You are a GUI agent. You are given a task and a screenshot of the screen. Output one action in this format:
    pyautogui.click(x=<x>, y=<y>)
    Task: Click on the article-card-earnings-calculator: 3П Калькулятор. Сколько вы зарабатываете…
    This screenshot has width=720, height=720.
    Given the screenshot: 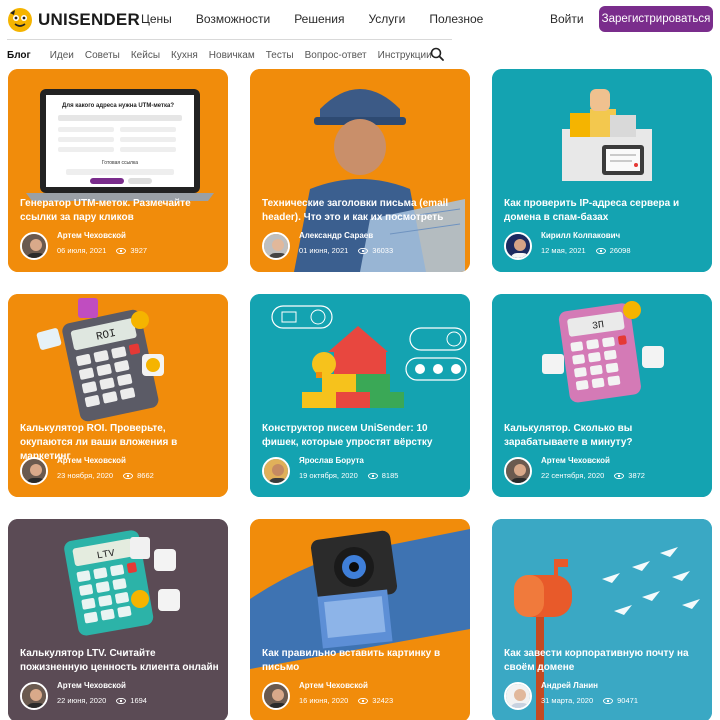 What is the action you would take?
    pyautogui.click(x=602, y=395)
    